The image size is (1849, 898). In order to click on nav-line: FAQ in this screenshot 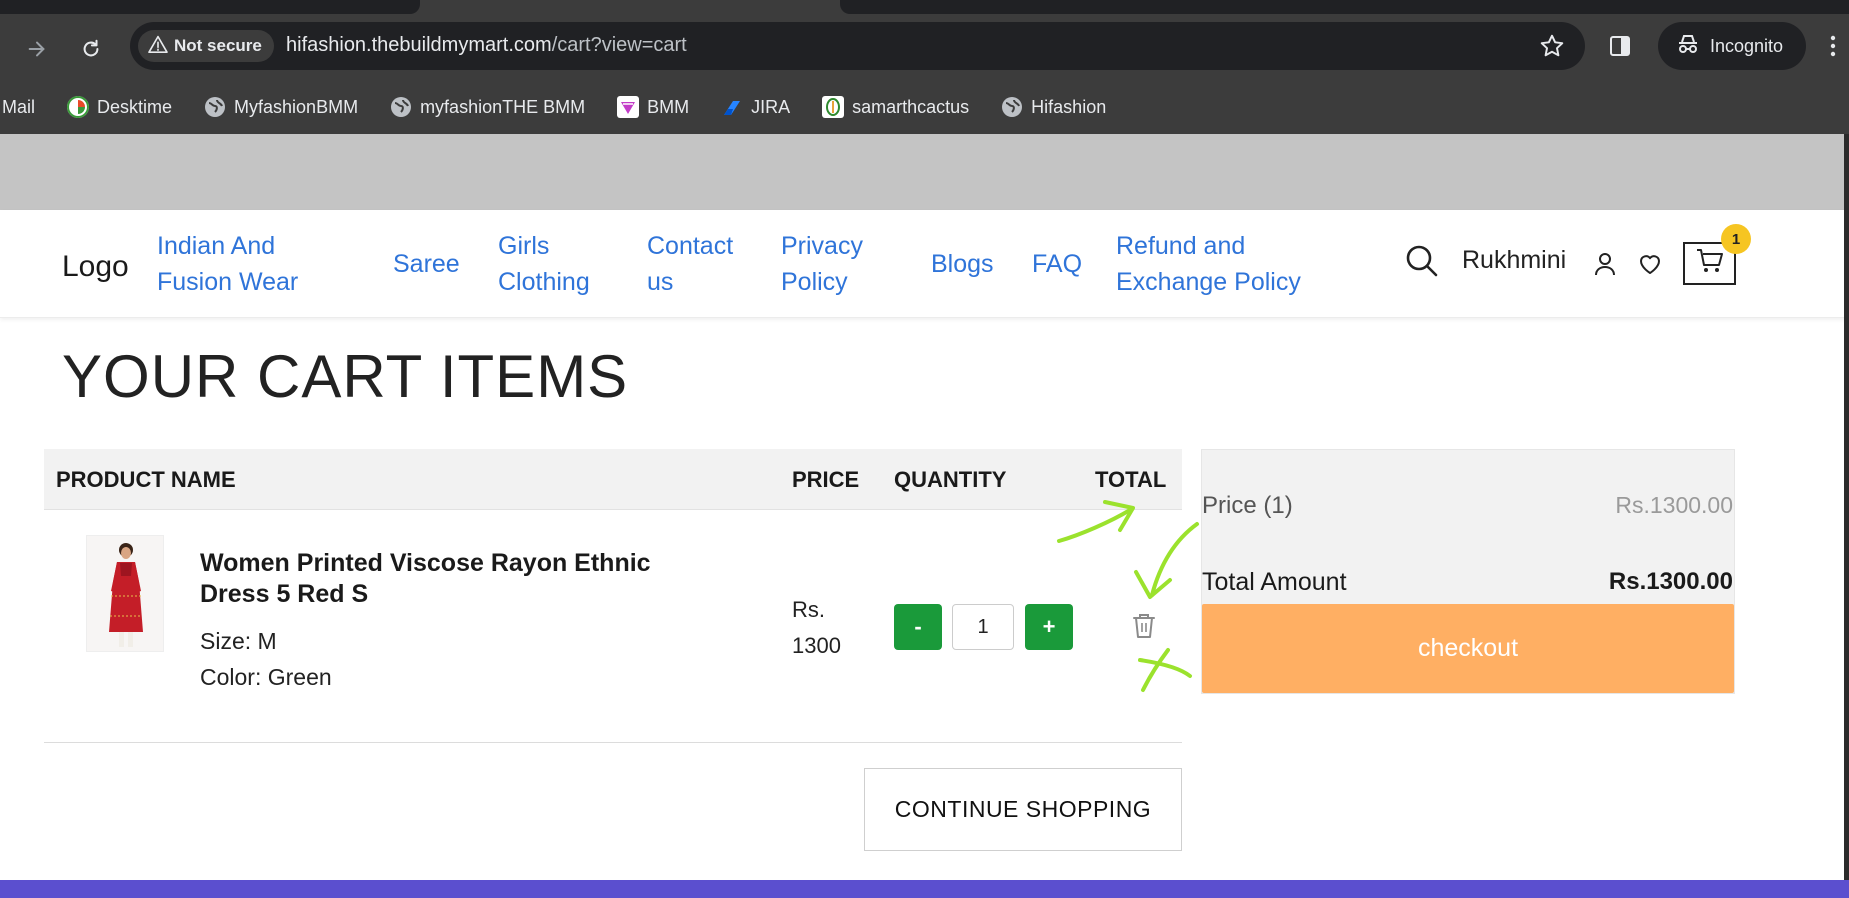, I will do `click(1057, 264)`.